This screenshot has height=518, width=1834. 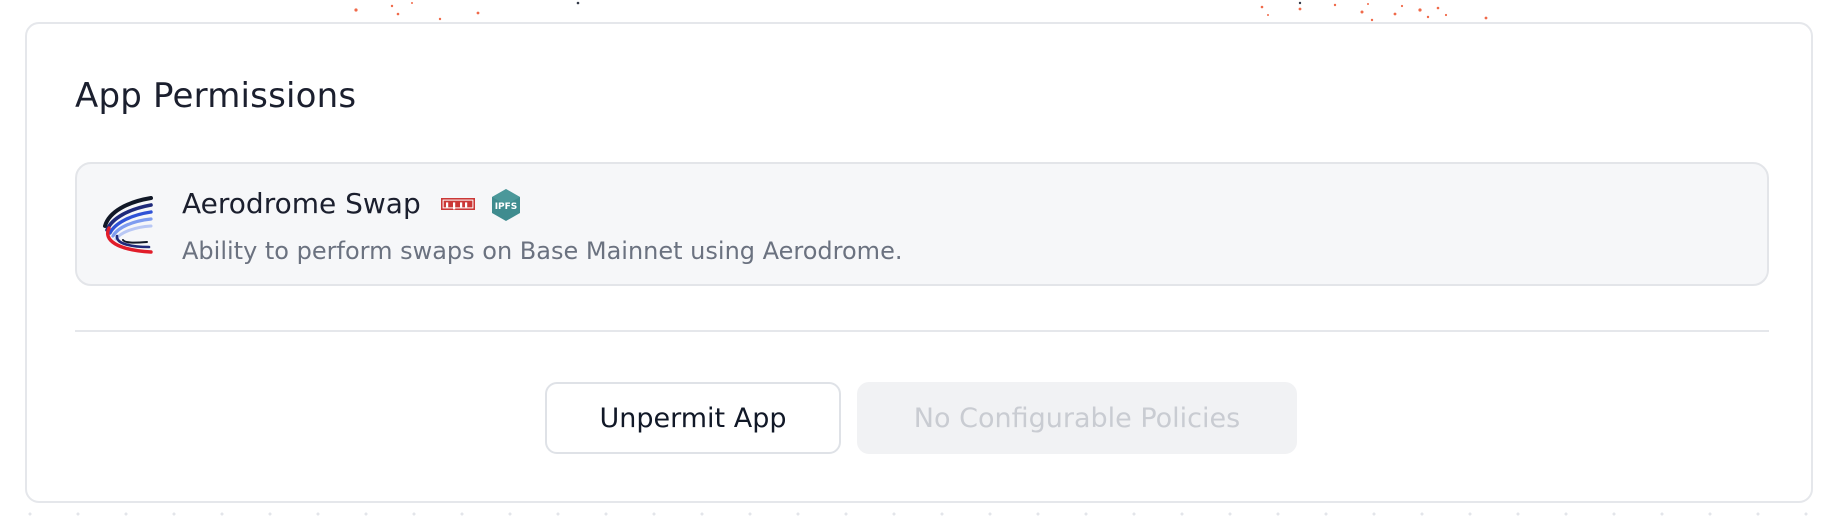 What do you see at coordinates (1077, 418) in the screenshot?
I see `no-configurable-policies-button: No Configurable Policies` at bounding box center [1077, 418].